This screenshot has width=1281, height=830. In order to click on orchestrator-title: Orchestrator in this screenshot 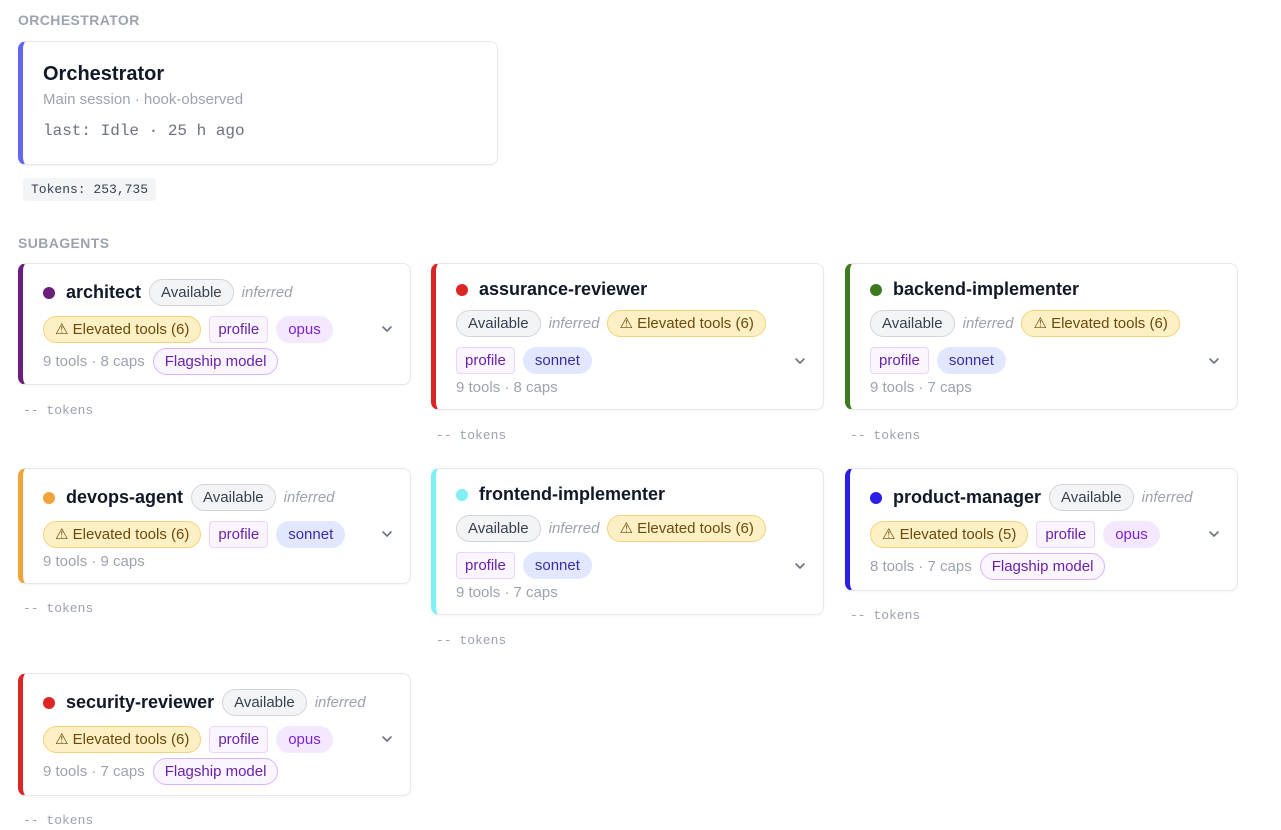, I will do `click(104, 74)`.